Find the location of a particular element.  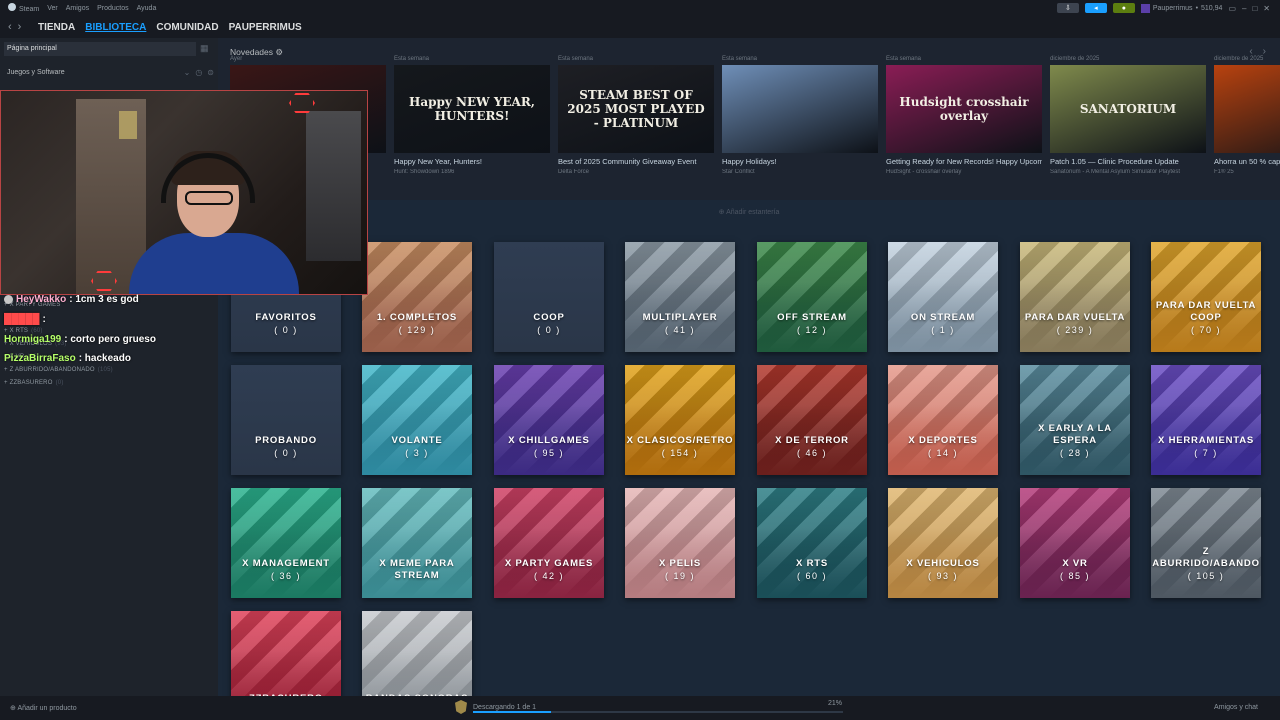

collection-tile: X CLASICOS/RETRO ( 154 ) is located at coordinates (680, 420).